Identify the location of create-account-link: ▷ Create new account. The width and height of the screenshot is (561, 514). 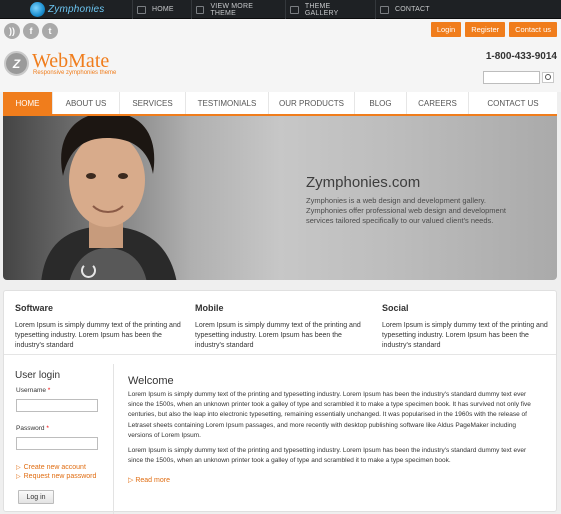
(64, 467).